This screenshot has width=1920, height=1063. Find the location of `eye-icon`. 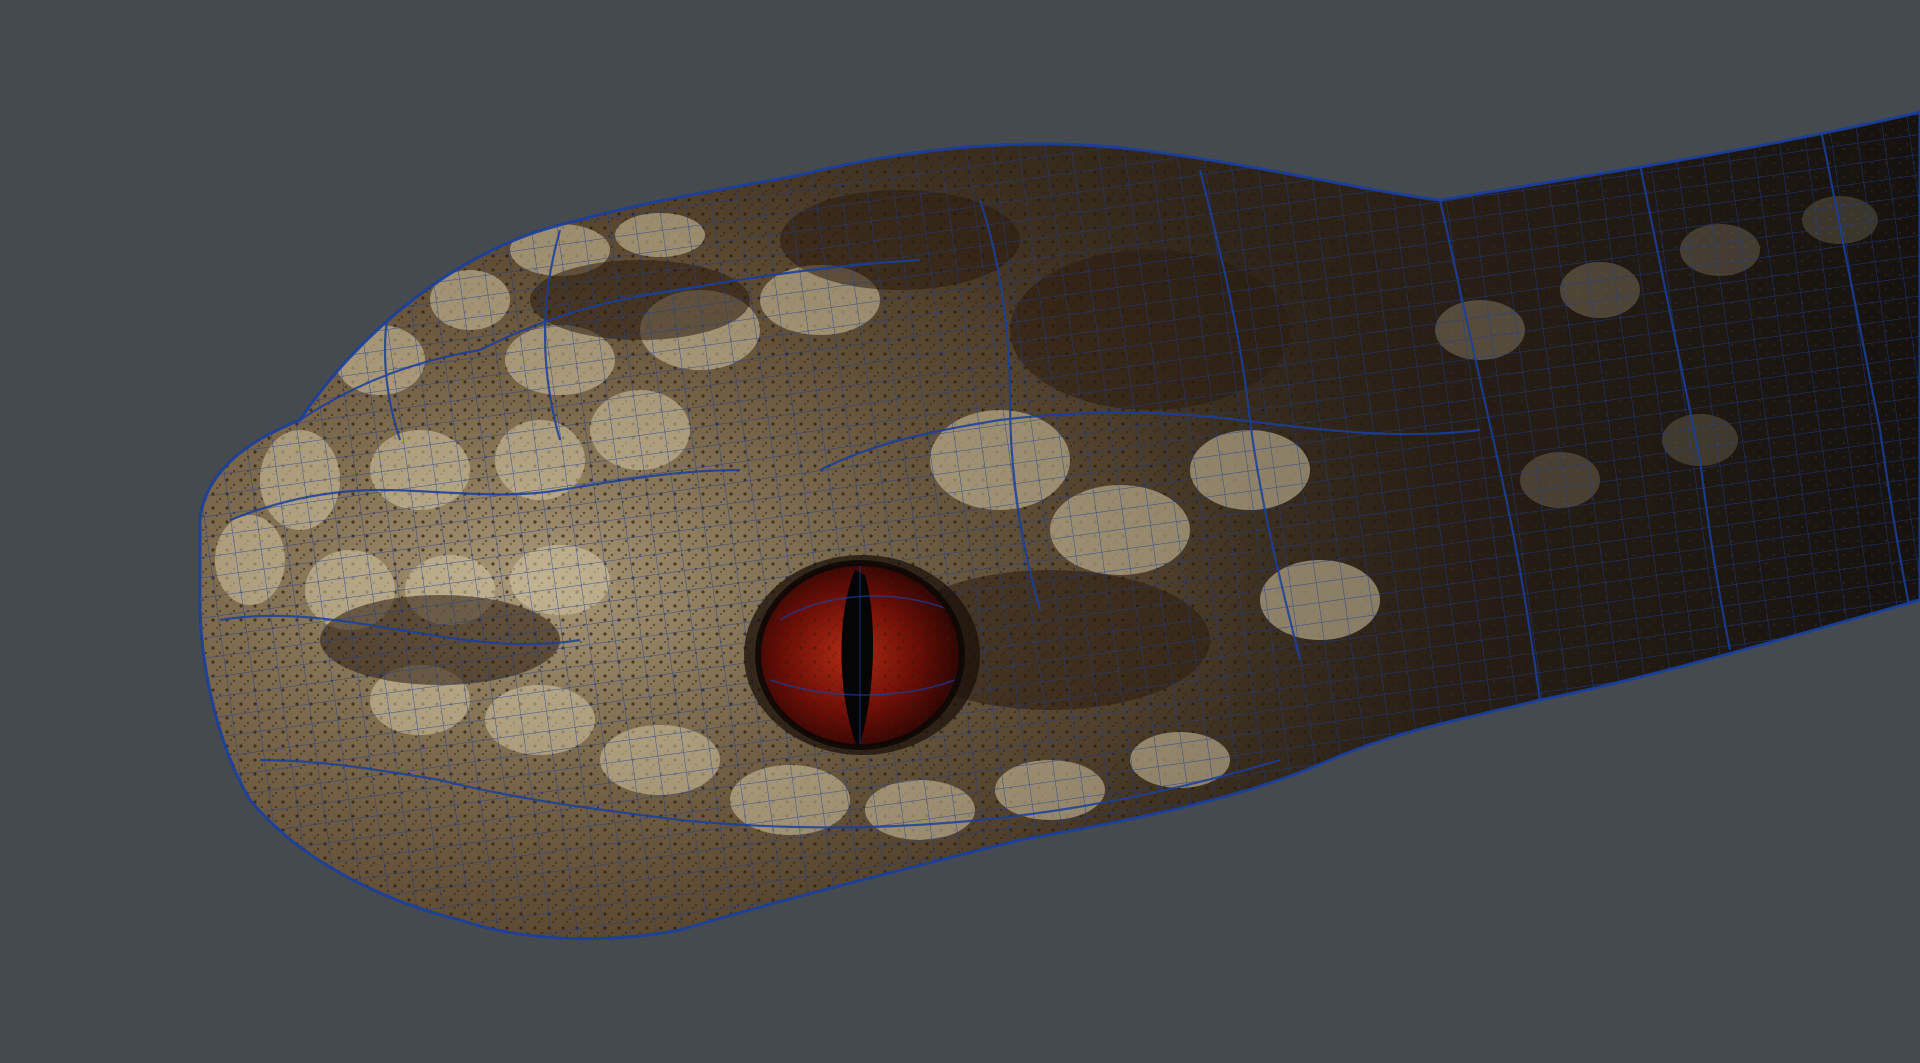

eye-icon is located at coordinates (860, 655).